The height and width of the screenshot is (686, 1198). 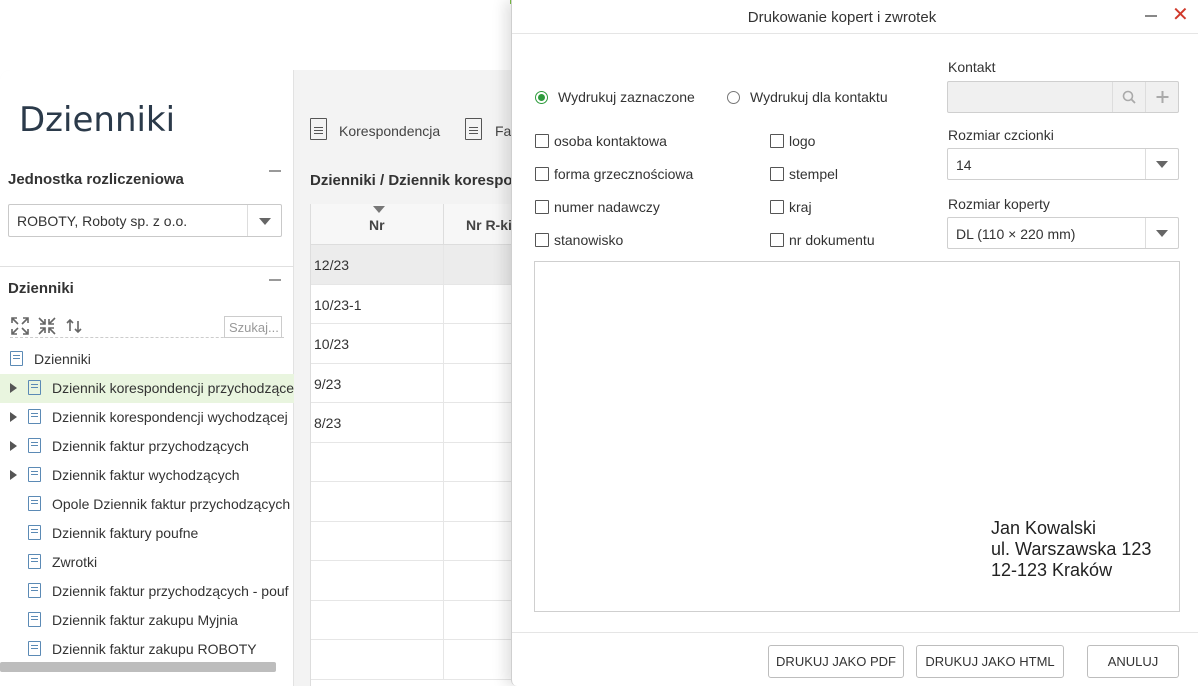 I want to click on cell-nr: 10/23, so click(x=332, y=344).